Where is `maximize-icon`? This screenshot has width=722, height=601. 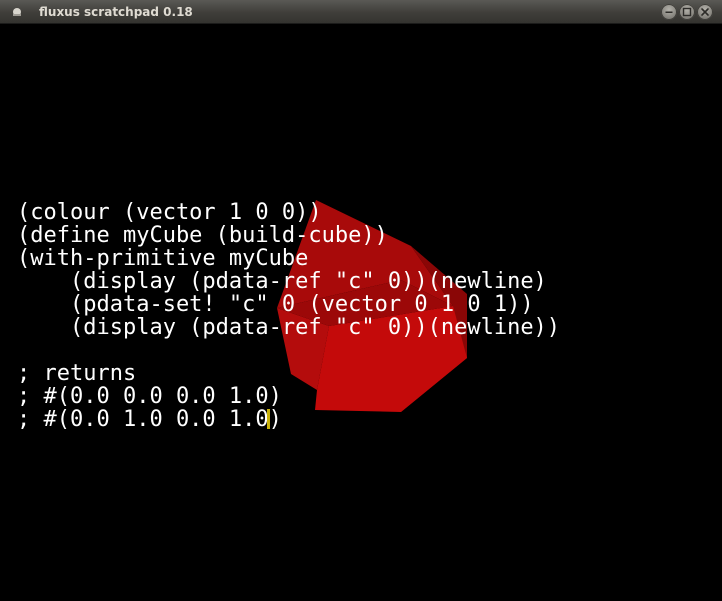
maximize-icon is located at coordinates (687, 12).